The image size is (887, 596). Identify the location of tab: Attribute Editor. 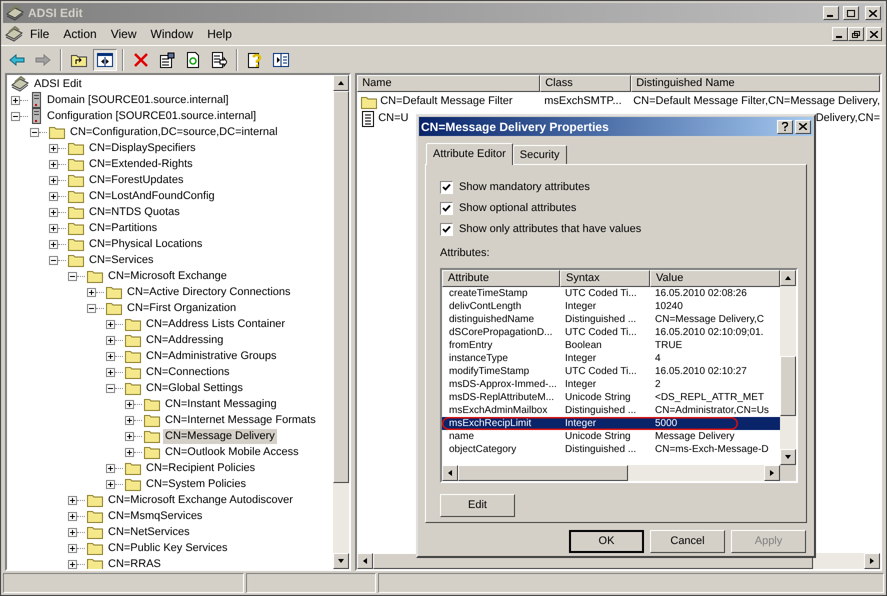
(469, 154).